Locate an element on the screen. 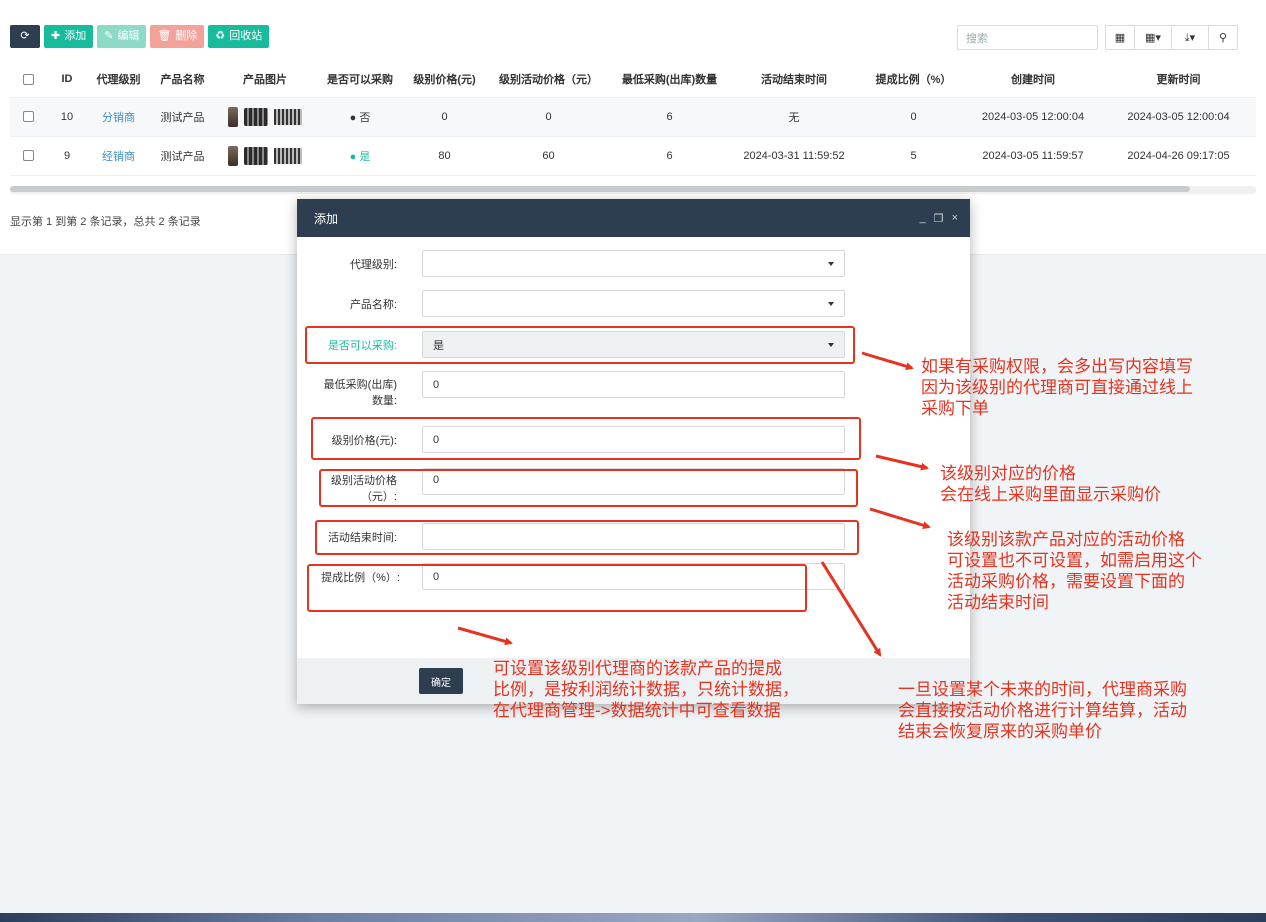 This screenshot has width=1266, height=922. column-header: 产品名称 is located at coordinates (182, 80).